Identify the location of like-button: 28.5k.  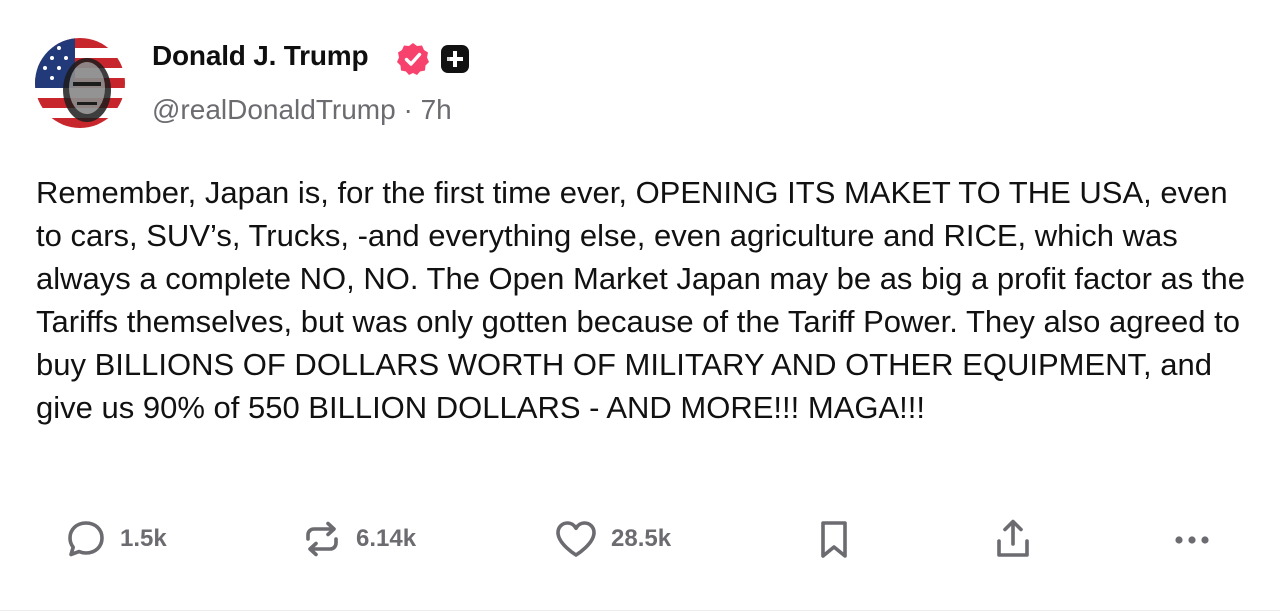
(612, 539).